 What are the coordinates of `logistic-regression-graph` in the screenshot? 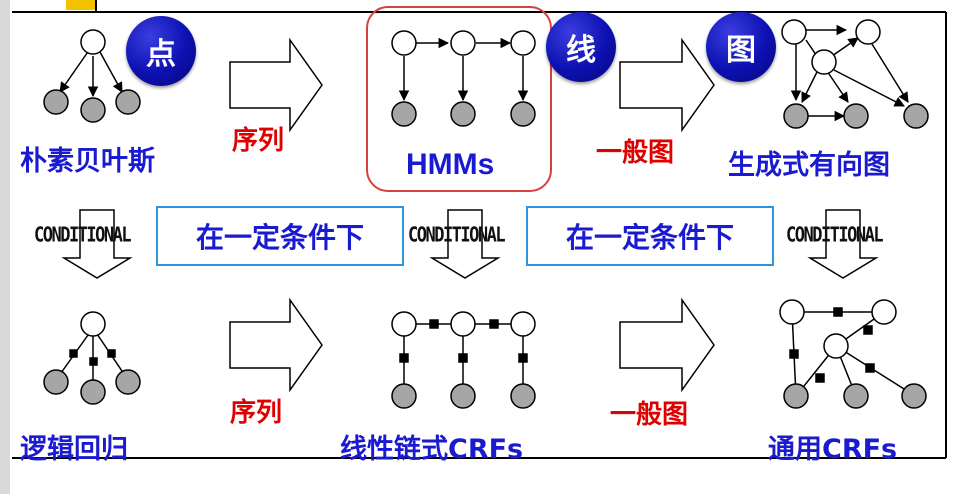 It's located at (92, 358).